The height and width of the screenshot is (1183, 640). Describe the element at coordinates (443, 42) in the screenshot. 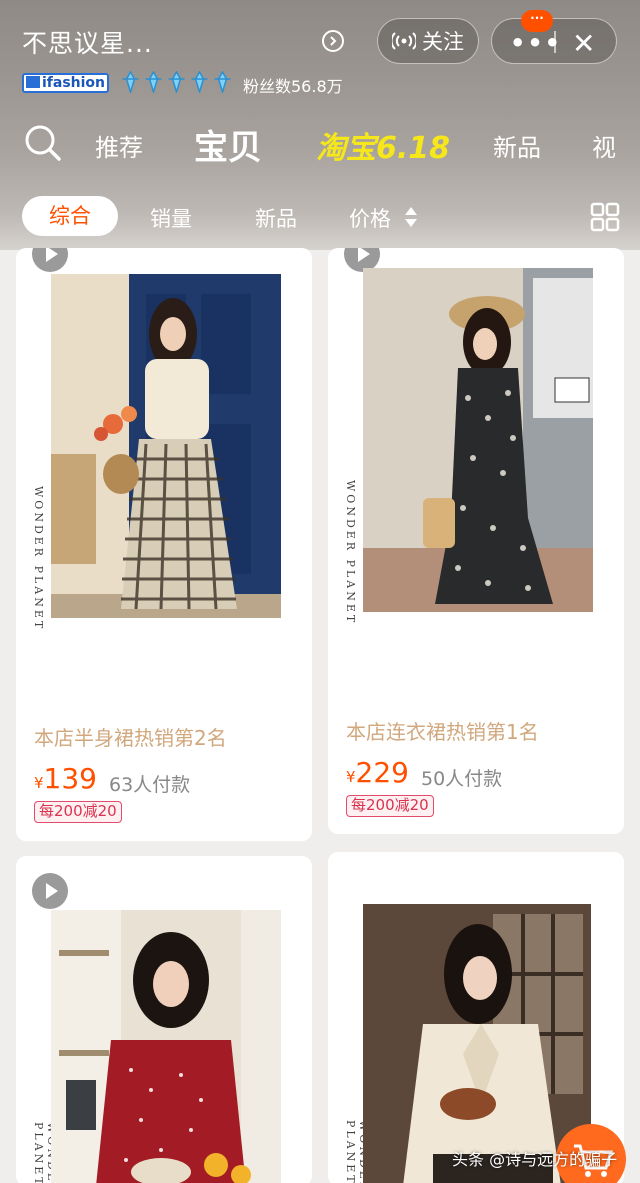

I see `follow-label: 关注` at that location.